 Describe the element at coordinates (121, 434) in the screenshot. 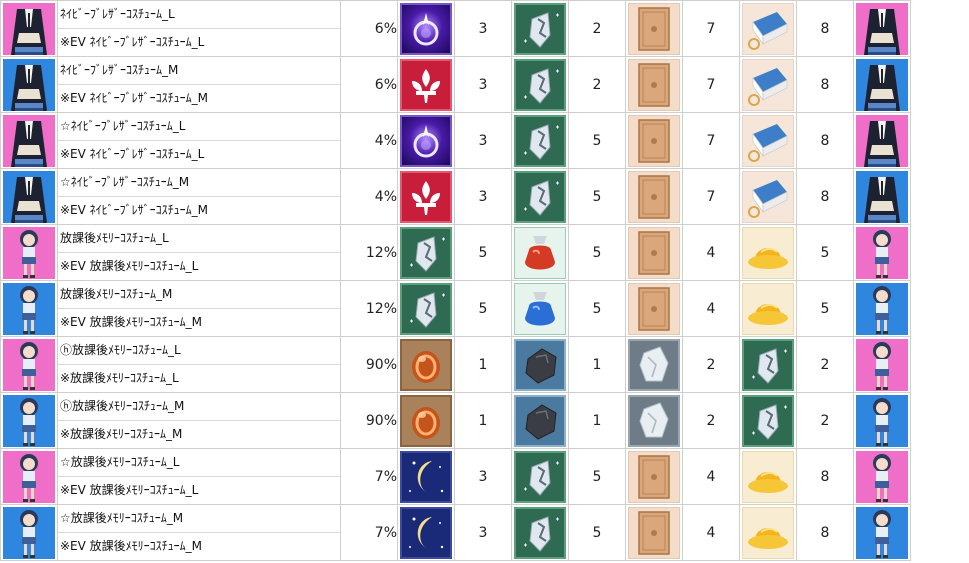

I see `costume-source-name: ※放課後ﾒﾓﾘｰｺｽﾁｭｰﾑ_M` at that location.